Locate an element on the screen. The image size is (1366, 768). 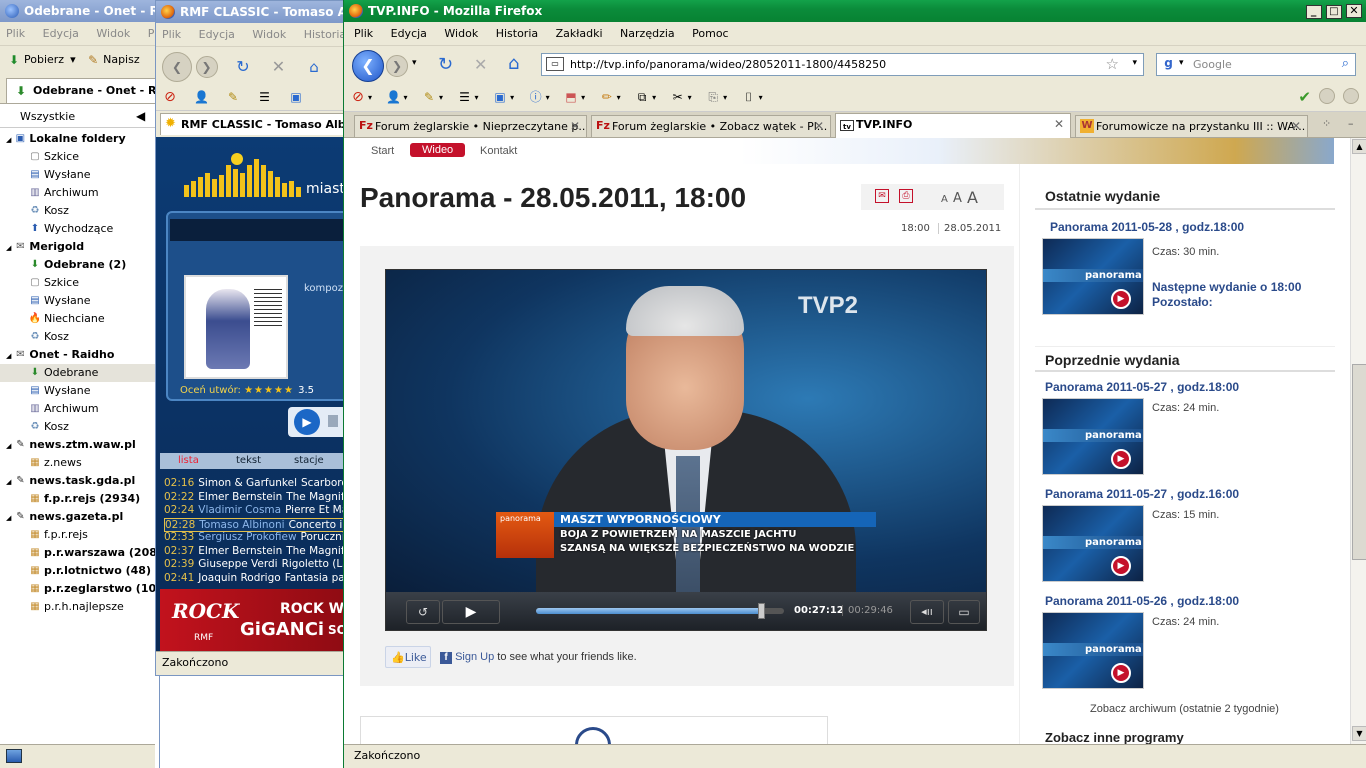
wand-icon: ✎ is located at coordinates (429, 97).